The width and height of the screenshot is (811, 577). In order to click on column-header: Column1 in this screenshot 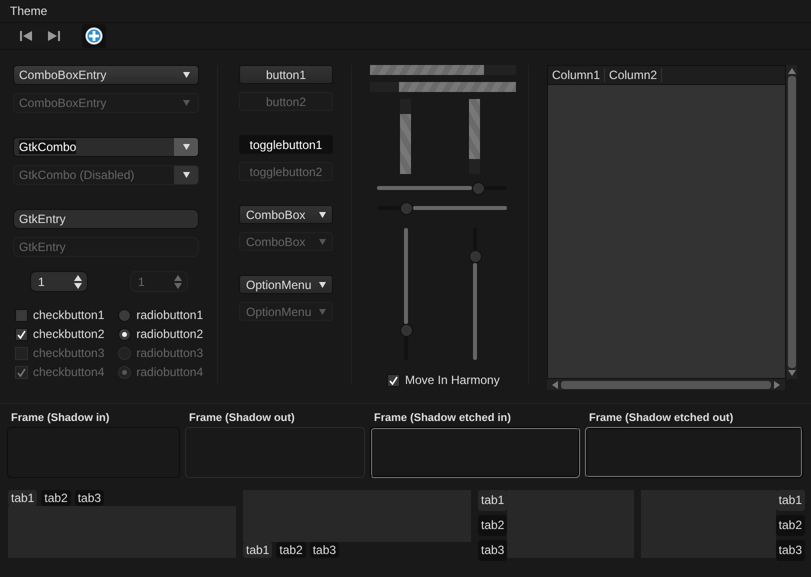, I will do `click(577, 75)`.